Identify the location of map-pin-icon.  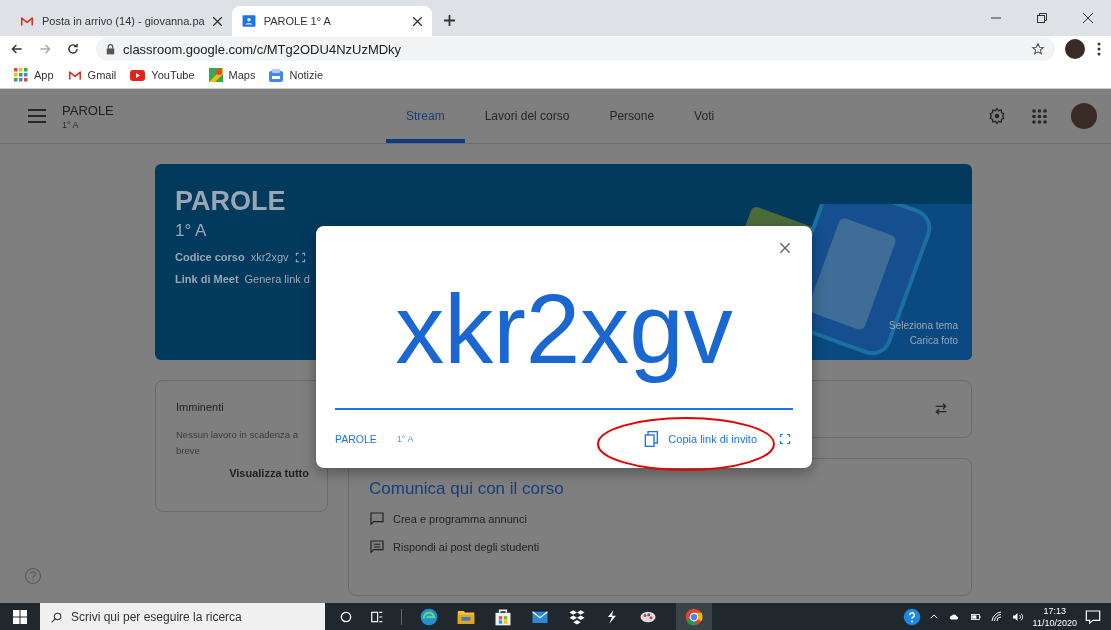
(215, 75).